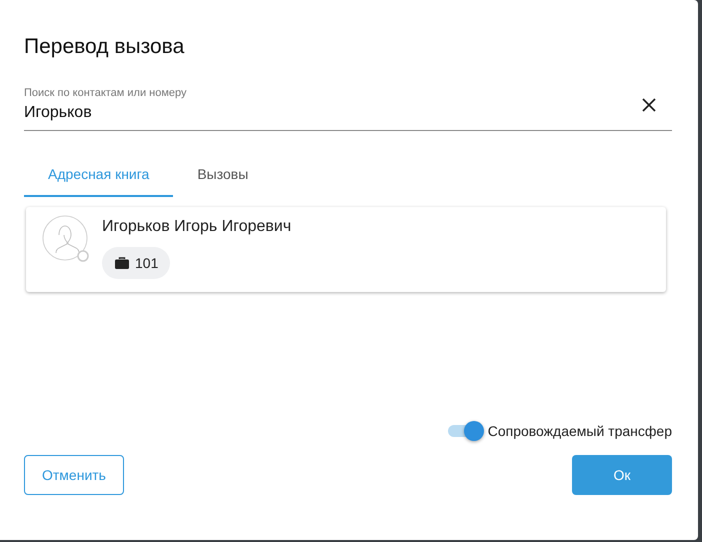  Describe the element at coordinates (348, 108) in the screenshot. I see `search-field: Поиск по контактам или номеру Игорьков` at that location.